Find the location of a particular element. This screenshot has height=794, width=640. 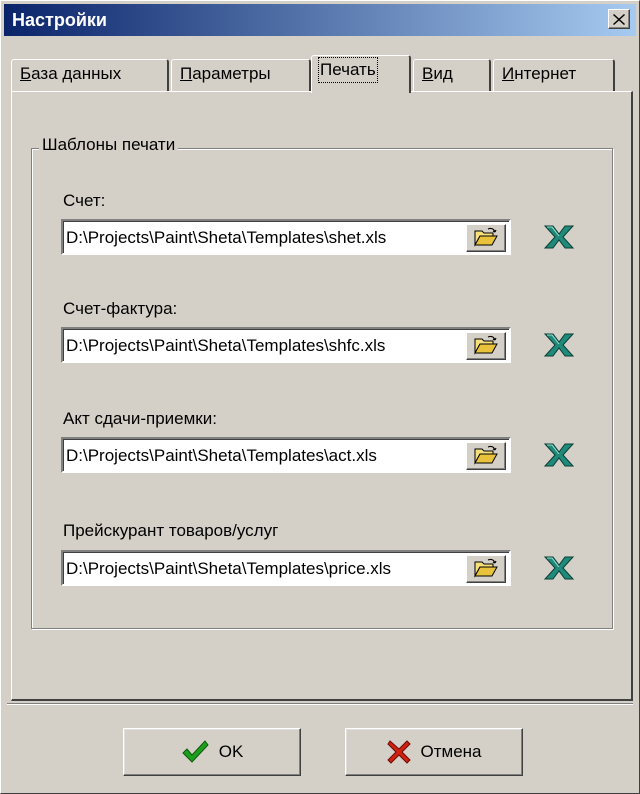

footer-separator is located at coordinates (320, 704).